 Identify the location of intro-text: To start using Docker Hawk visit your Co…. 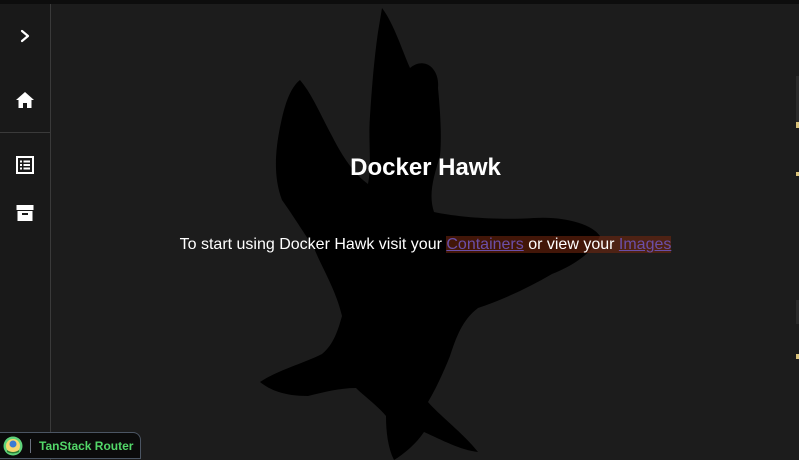
(425, 245).